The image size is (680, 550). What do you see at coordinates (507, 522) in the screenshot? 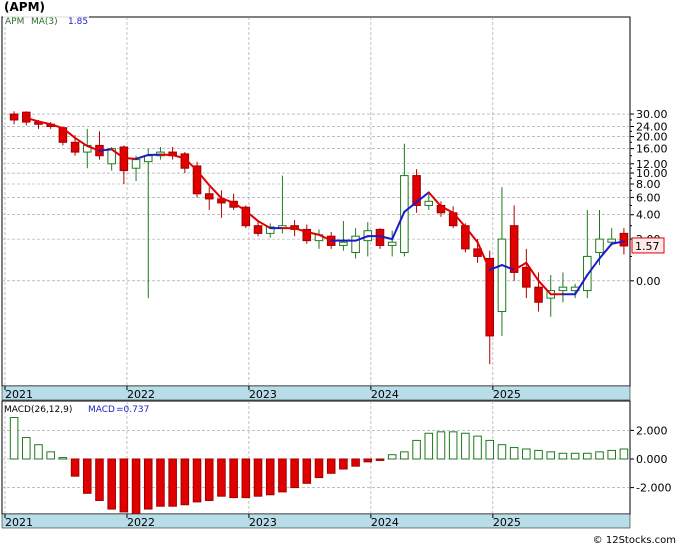
I see `macd-x-tick-label: 2025` at bounding box center [507, 522].